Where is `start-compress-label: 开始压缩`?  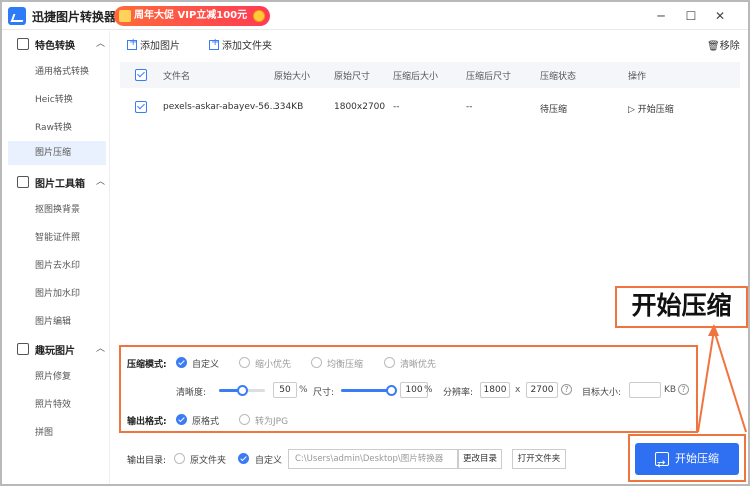
start-compress-label: 开始压缩 is located at coordinates (697, 458).